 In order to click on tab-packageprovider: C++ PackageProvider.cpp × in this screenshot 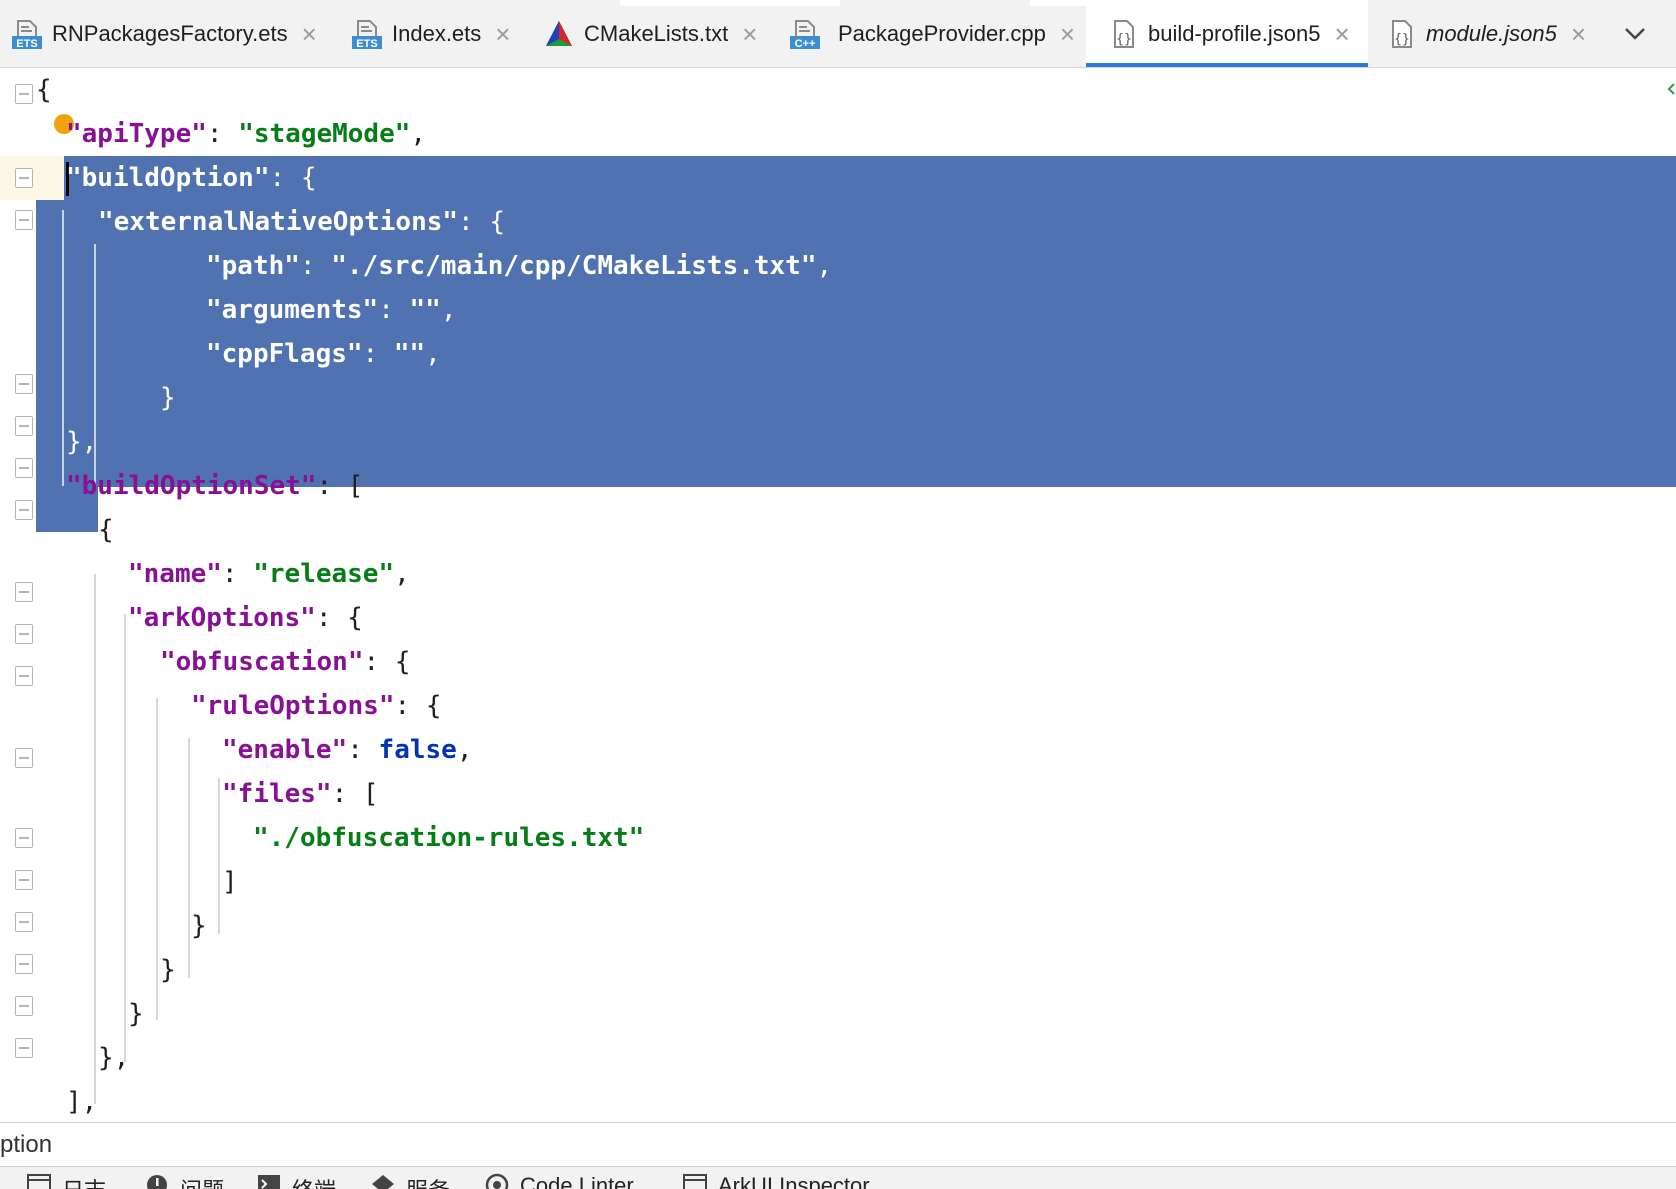, I will do `click(932, 33)`.